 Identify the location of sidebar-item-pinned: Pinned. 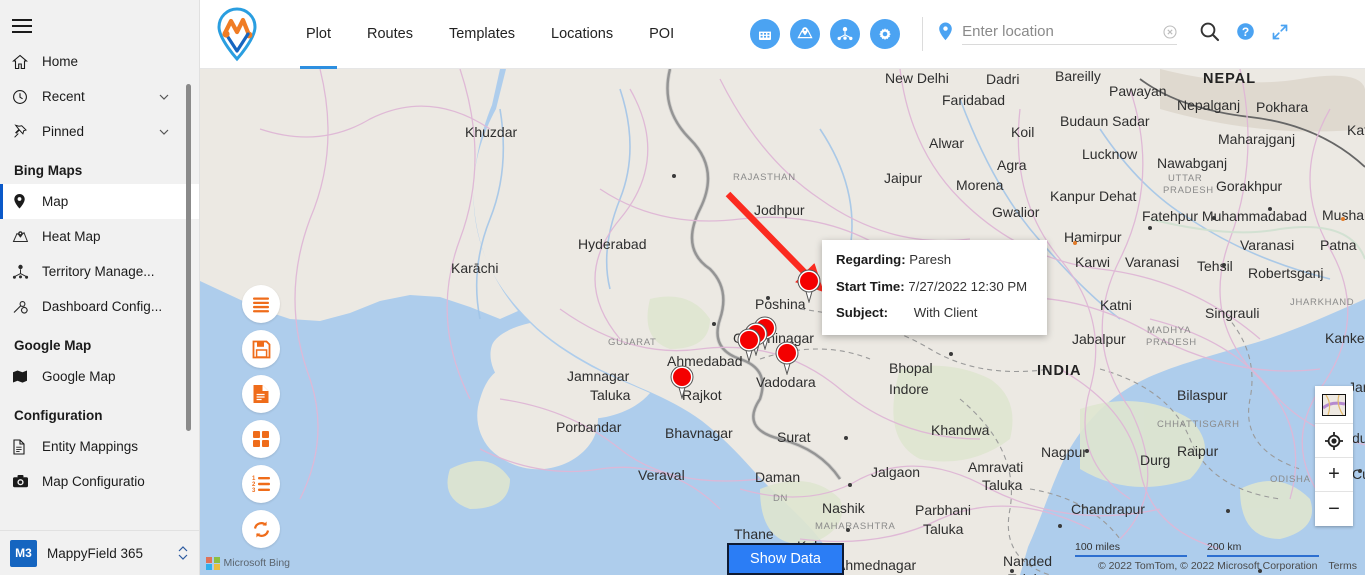
(99, 131).